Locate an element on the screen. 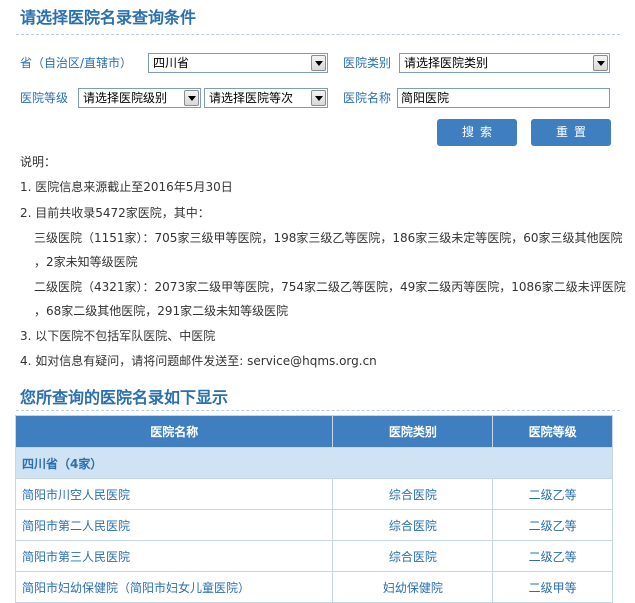 This screenshot has width=635, height=603. table-row: 简阳市第二人民医院 综合医院 二级乙等 is located at coordinates (313, 525).